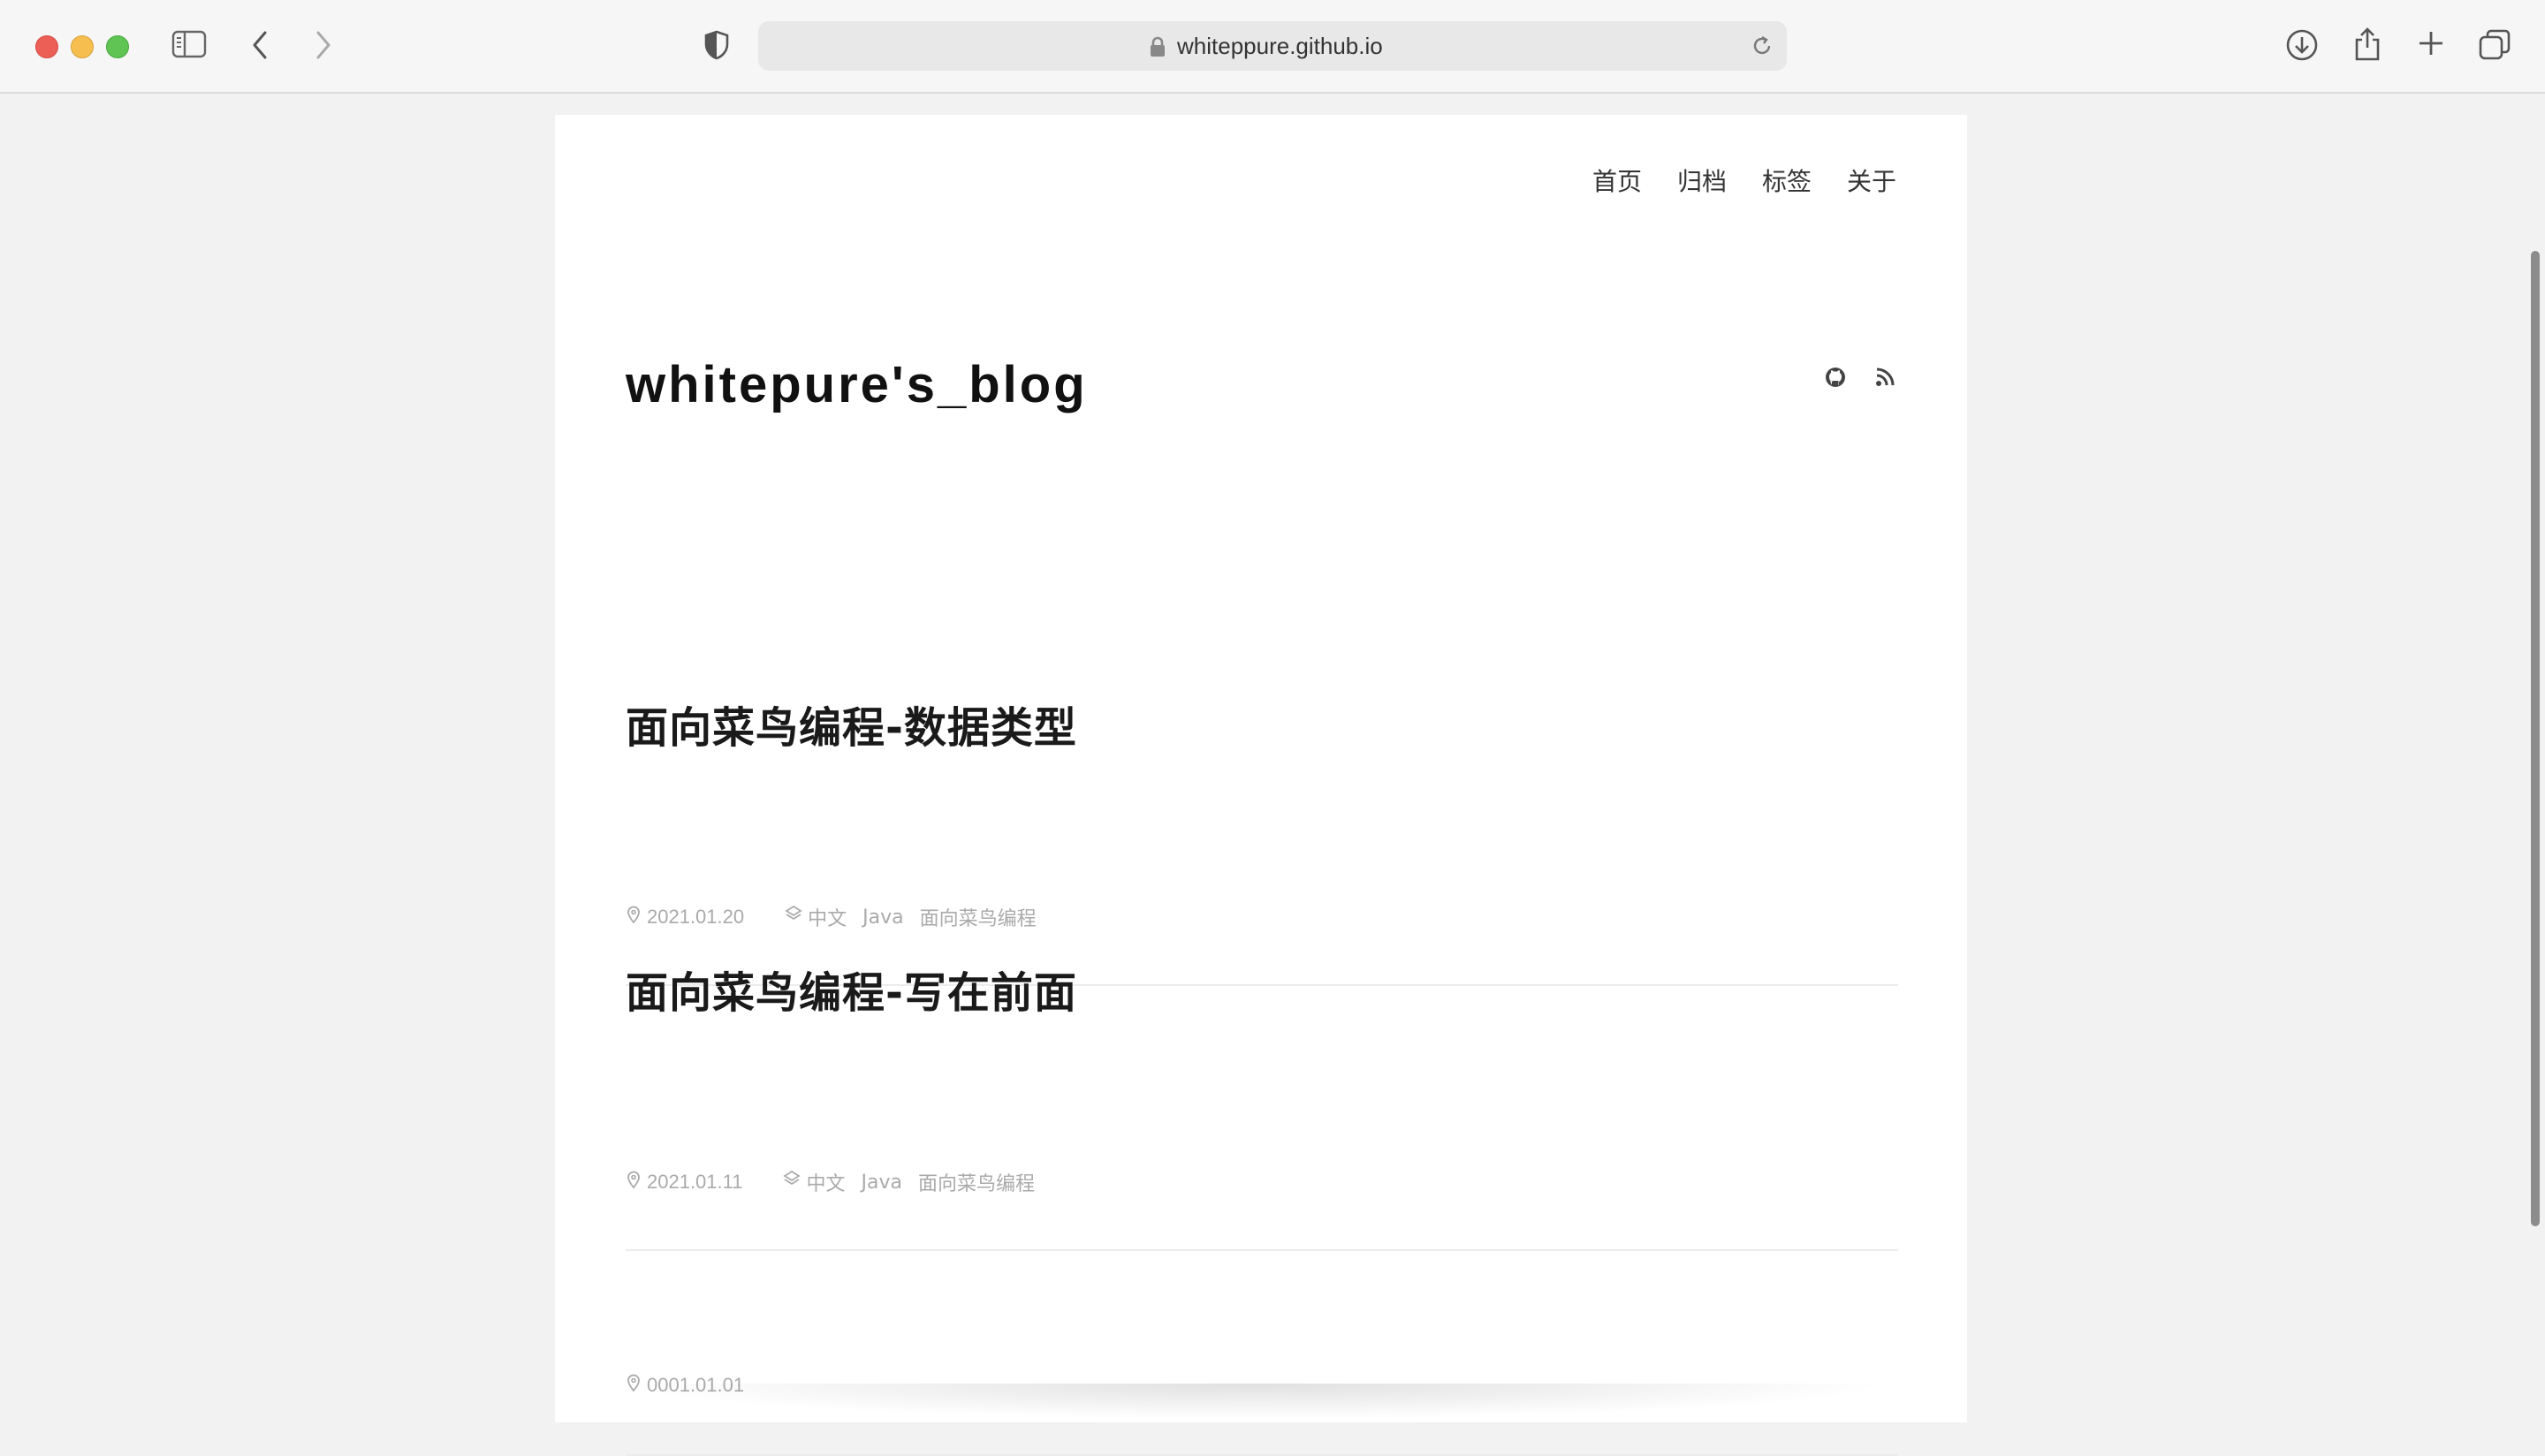 Image resolution: width=2545 pixels, height=1456 pixels. I want to click on post-item: 面向菜鸟编程-写在前面 2021.01.11 中文 Java 面向菜鸟编程, so click(1262, 1104).